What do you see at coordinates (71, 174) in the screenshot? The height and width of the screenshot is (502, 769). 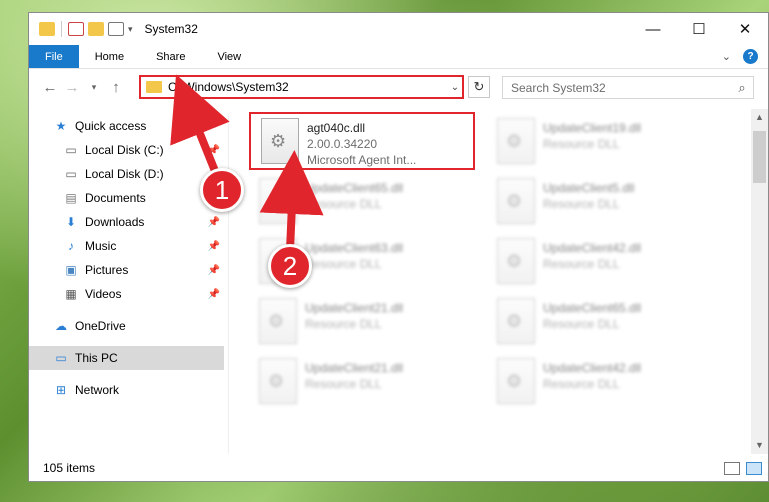 I see `drive-icon: ▭` at bounding box center [71, 174].